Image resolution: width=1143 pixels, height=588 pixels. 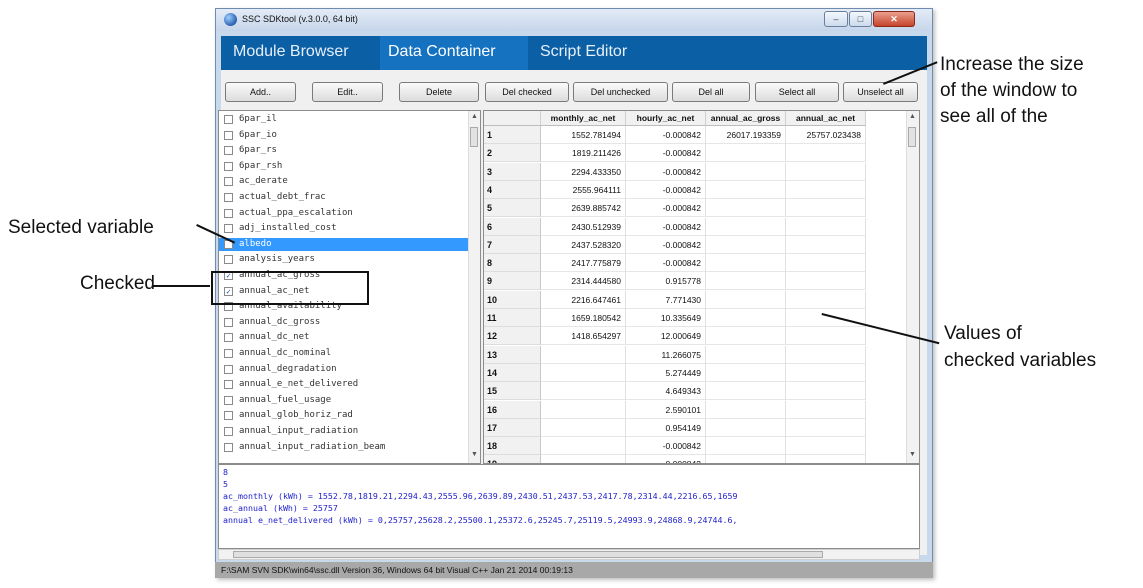 What do you see at coordinates (512, 153) in the screenshot?
I see `row-header: 2` at bounding box center [512, 153].